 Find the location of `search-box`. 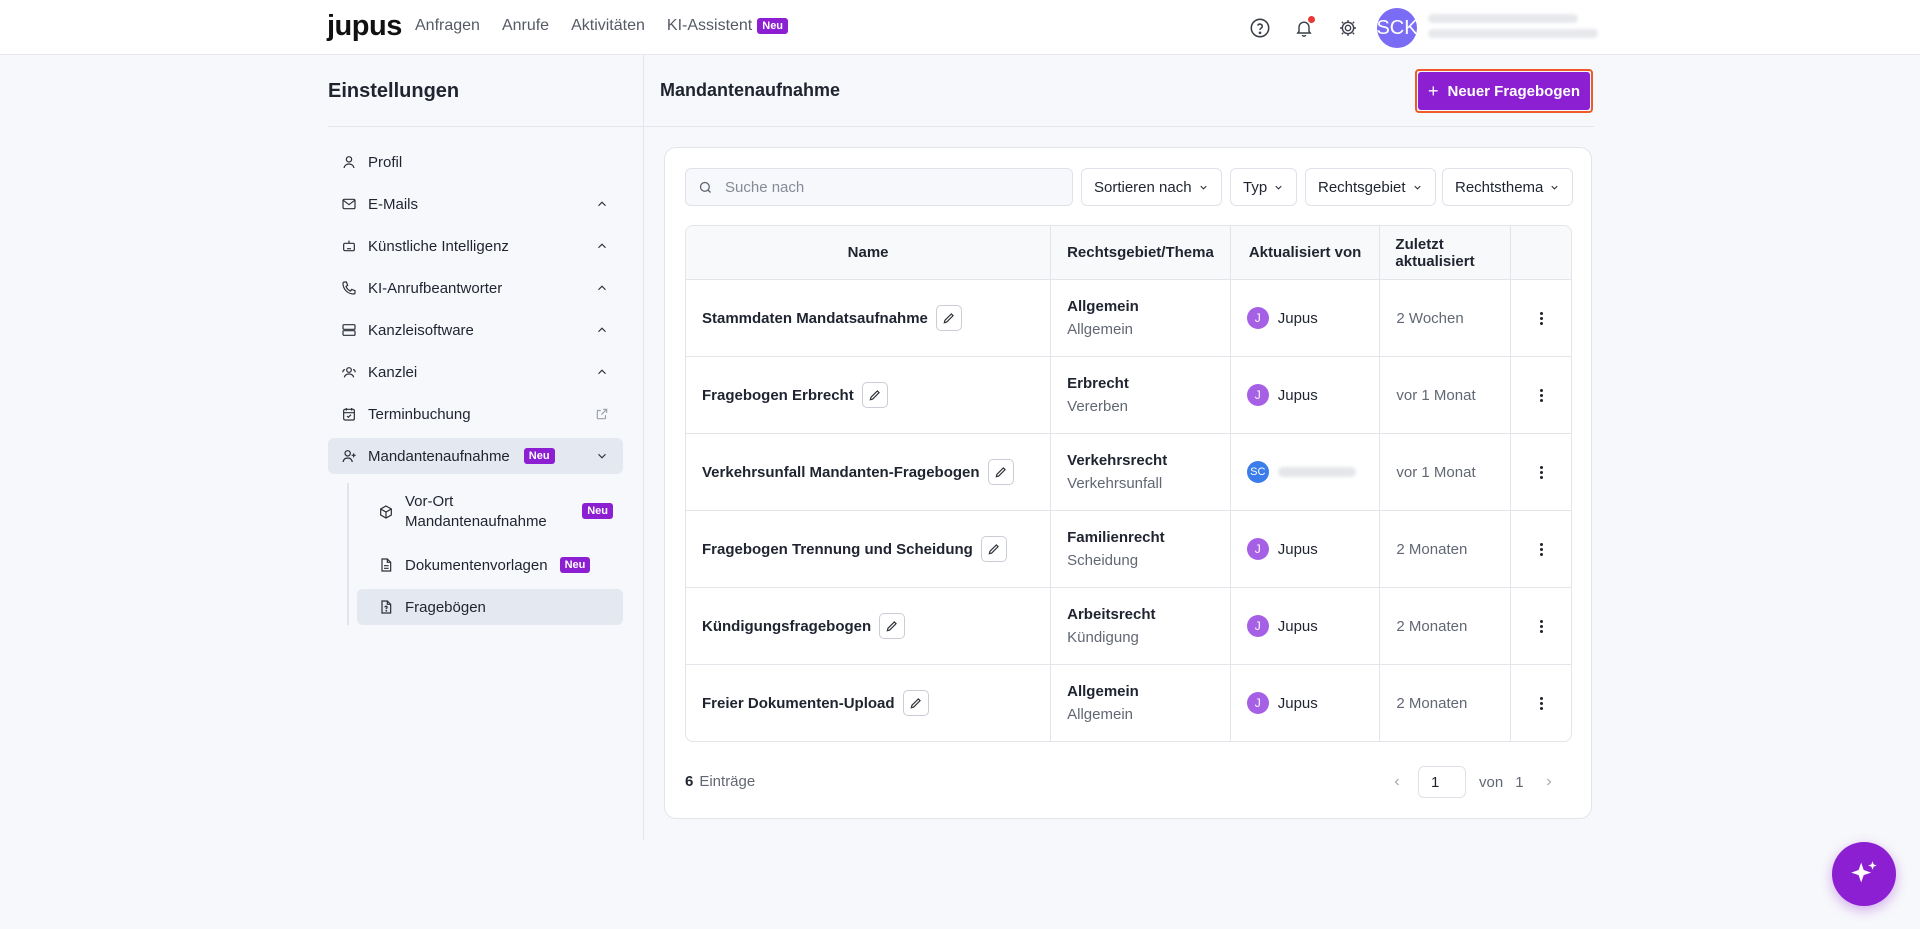

search-box is located at coordinates (879, 187).